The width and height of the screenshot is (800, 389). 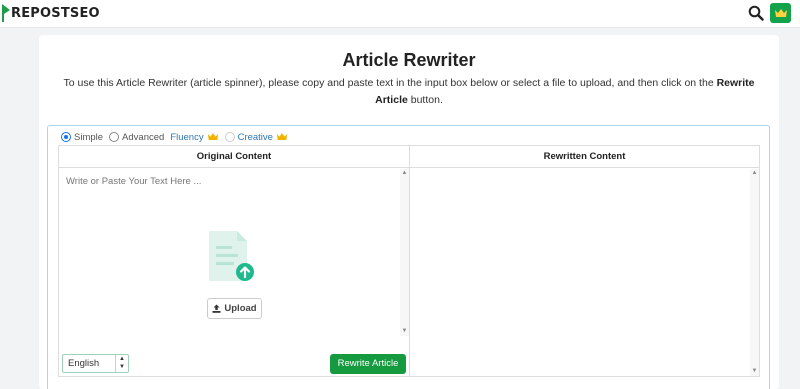 I want to click on output-scrollbar: ▲ ▼, so click(x=754, y=272).